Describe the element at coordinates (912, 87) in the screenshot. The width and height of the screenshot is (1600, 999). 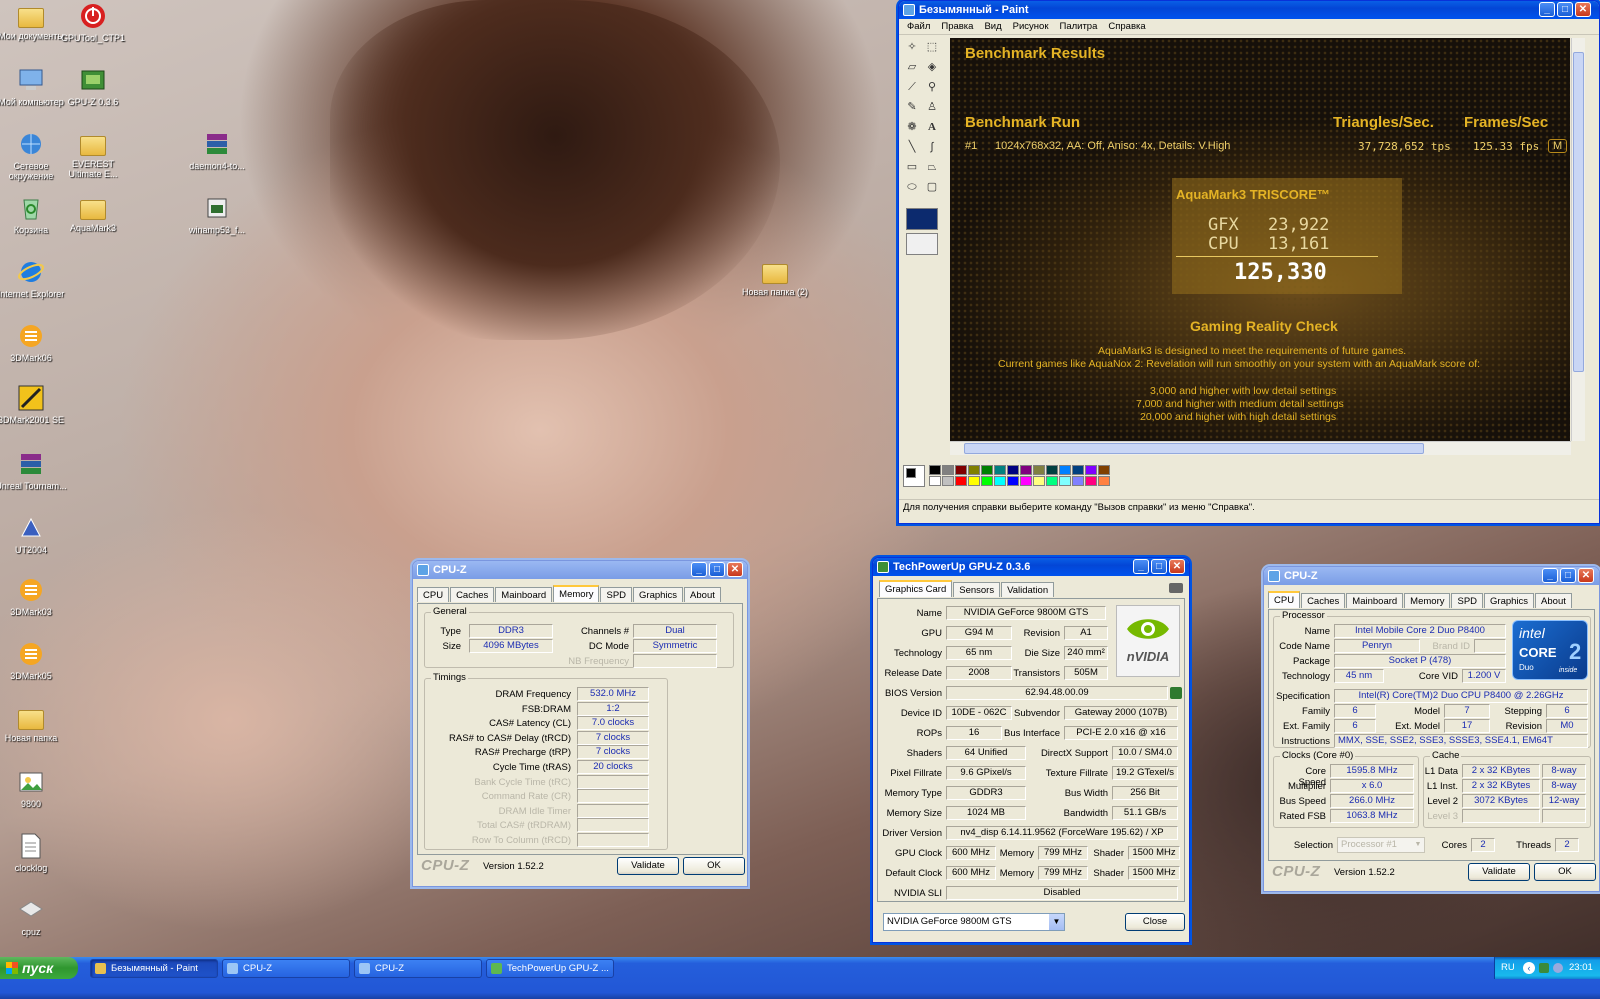
I see `picker-tool-icon: ⟋` at that location.